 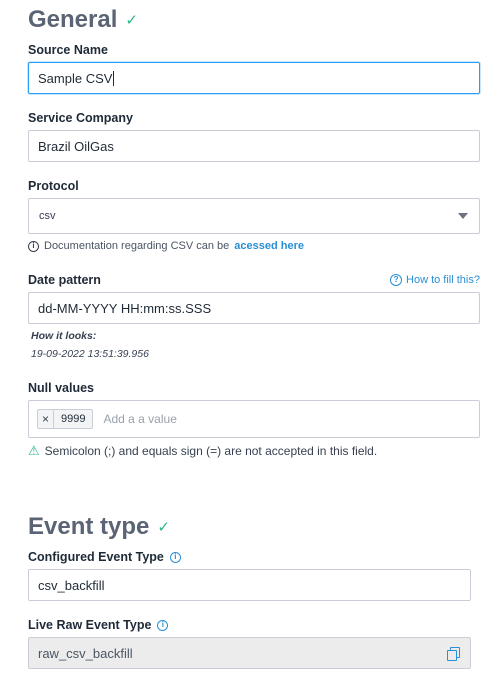 What do you see at coordinates (80, 118) in the screenshot?
I see `service-company-label: Service Company` at bounding box center [80, 118].